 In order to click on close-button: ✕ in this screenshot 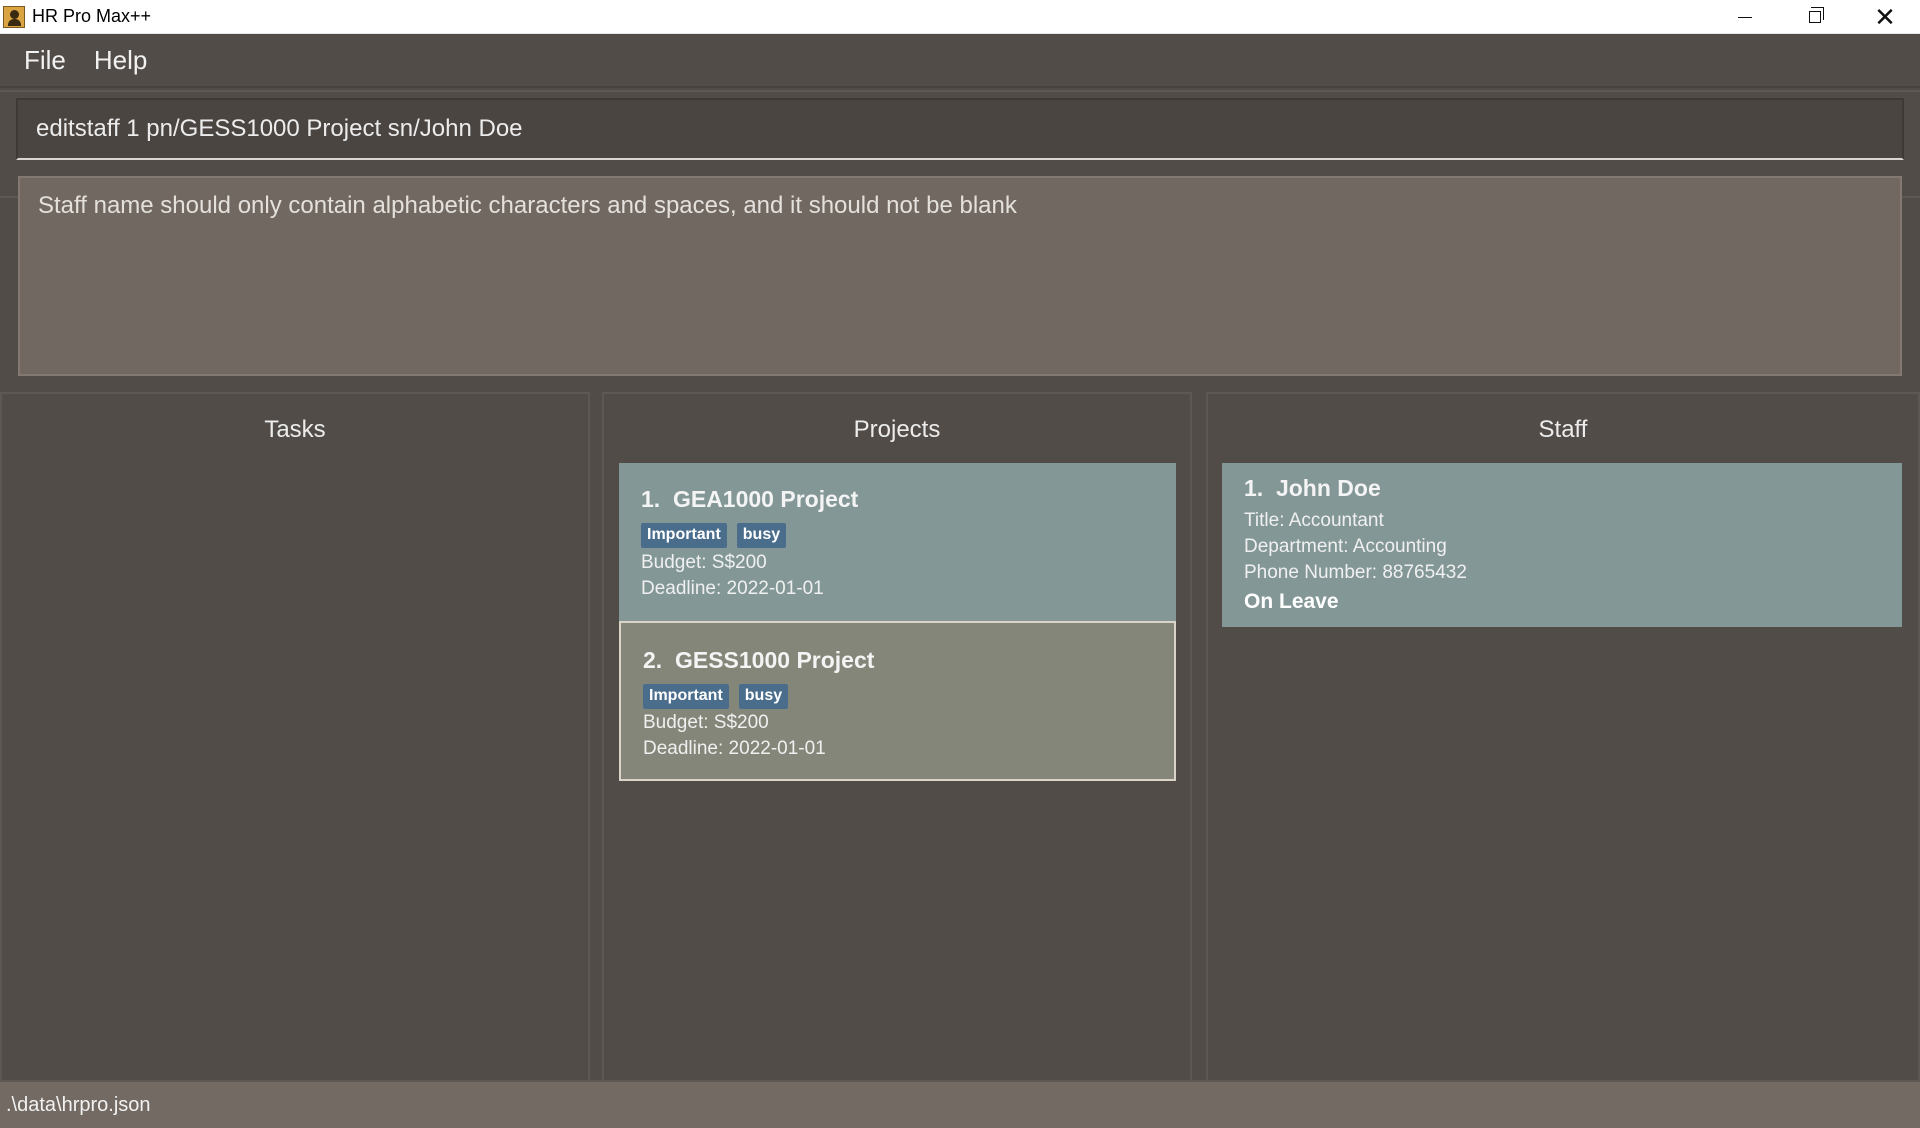, I will do `click(1885, 17)`.